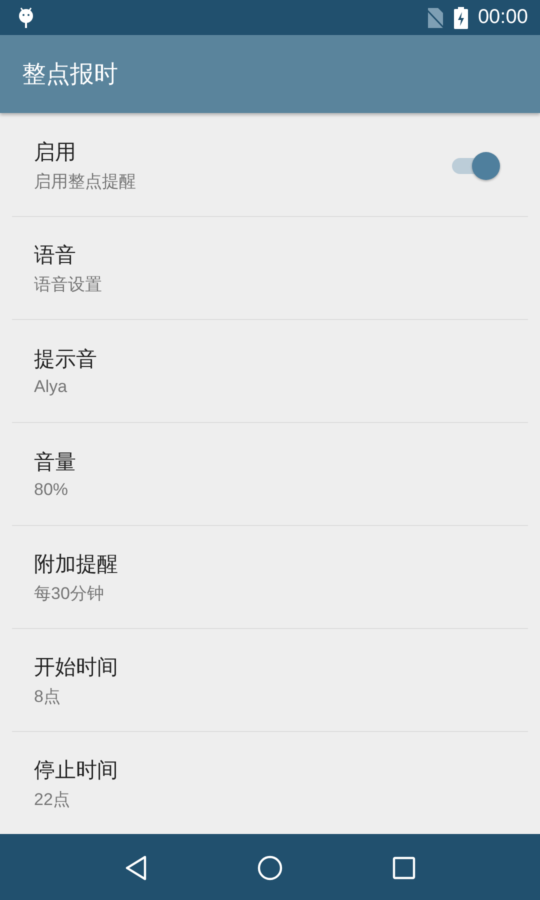 The image size is (540, 900). Describe the element at coordinates (270, 783) in the screenshot. I see `settings-item: 停止时间 22点` at that location.